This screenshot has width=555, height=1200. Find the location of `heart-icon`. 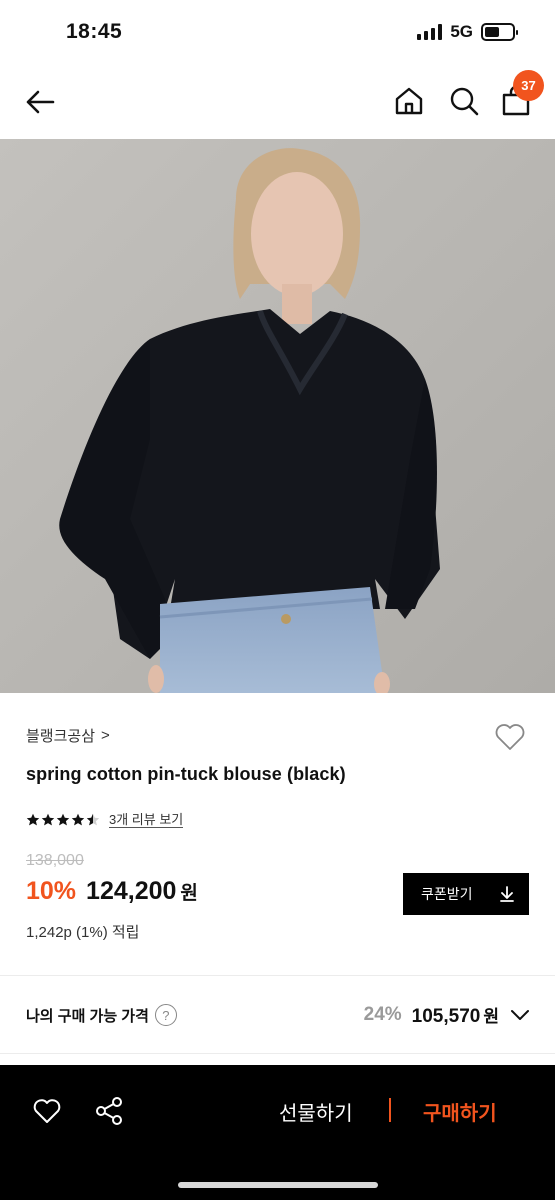

heart-icon is located at coordinates (47, 1111).